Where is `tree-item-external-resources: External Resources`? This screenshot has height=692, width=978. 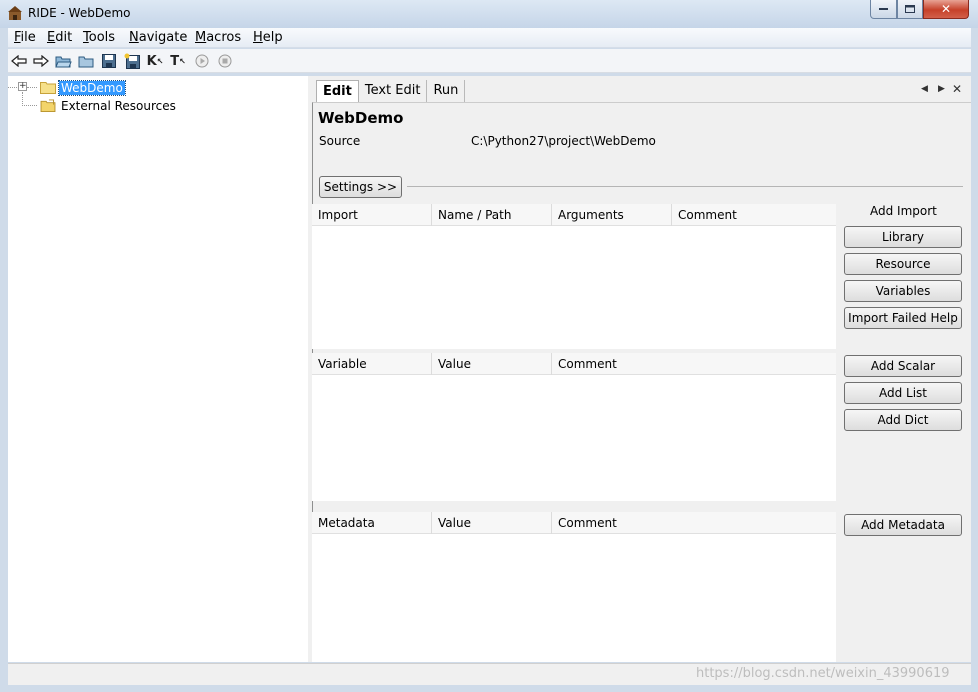
tree-item-external-resources: External Resources is located at coordinates (109, 105).